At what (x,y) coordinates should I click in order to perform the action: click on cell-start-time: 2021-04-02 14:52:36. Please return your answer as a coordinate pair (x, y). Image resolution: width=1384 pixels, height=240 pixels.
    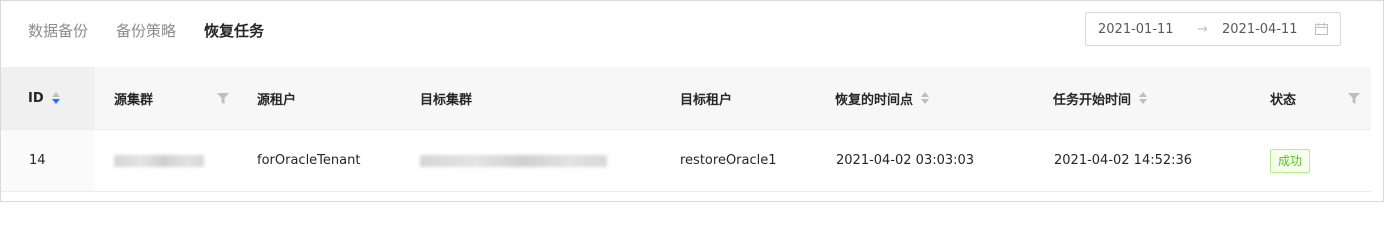
    Looking at the image, I should click on (1123, 160).